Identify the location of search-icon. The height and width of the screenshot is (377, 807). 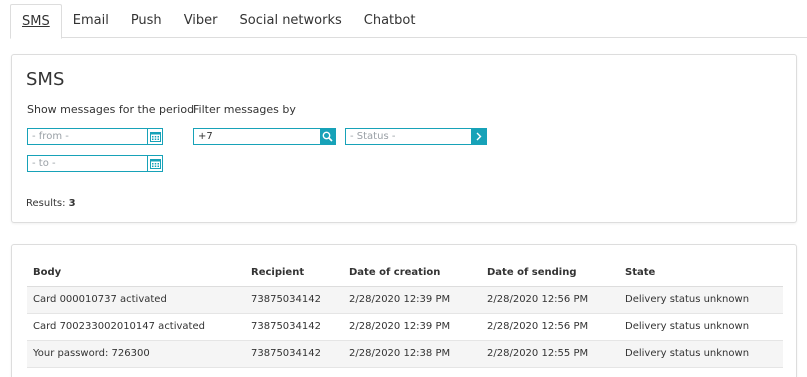
(327, 136).